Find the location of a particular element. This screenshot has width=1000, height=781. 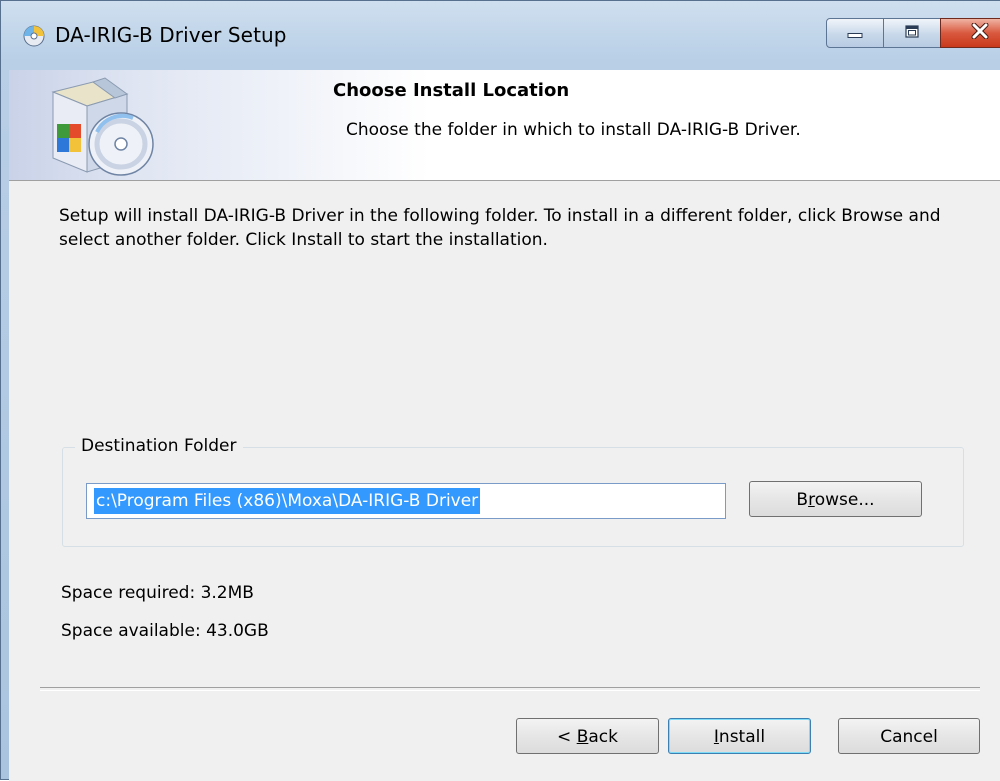

maximize-button is located at coordinates (912, 33).